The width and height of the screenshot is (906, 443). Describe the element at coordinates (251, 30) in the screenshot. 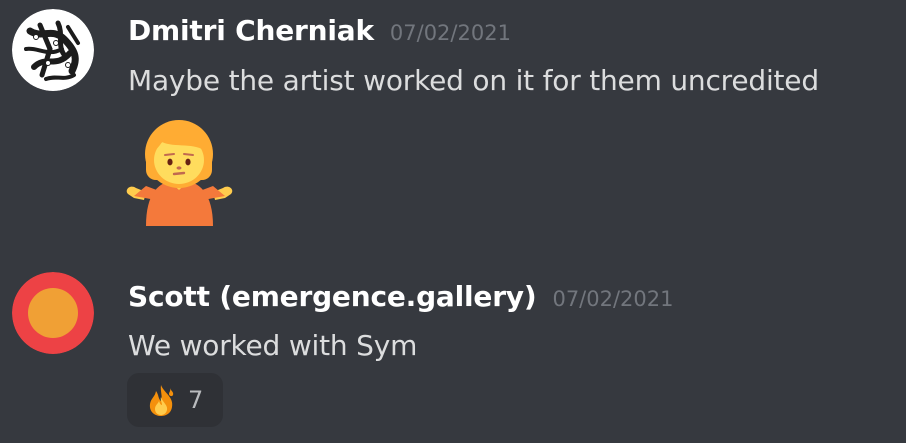

I see `username: Dmitri Cherniak` at that location.